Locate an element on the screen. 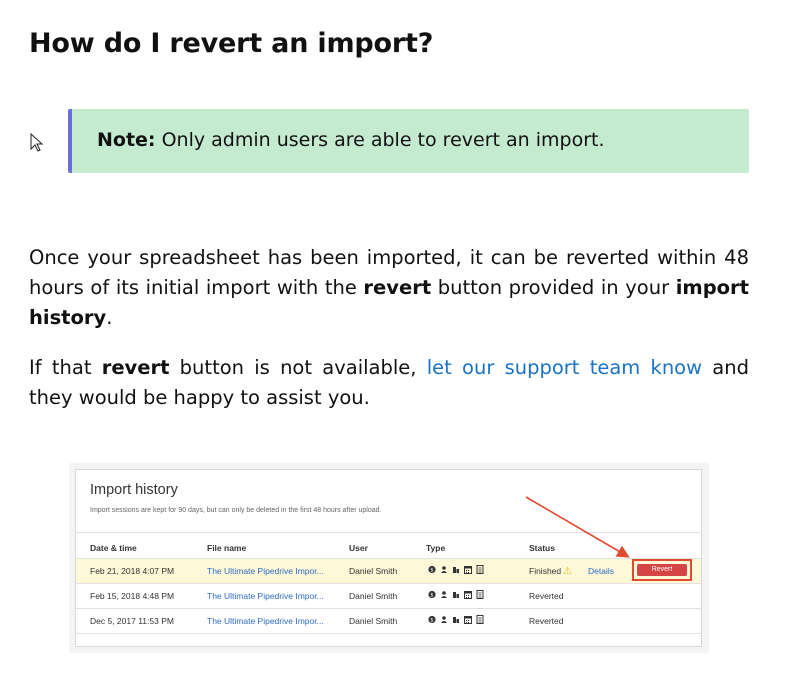 This screenshot has height=673, width=787. table-header: Date & time File name User Type Status is located at coordinates (388, 548).